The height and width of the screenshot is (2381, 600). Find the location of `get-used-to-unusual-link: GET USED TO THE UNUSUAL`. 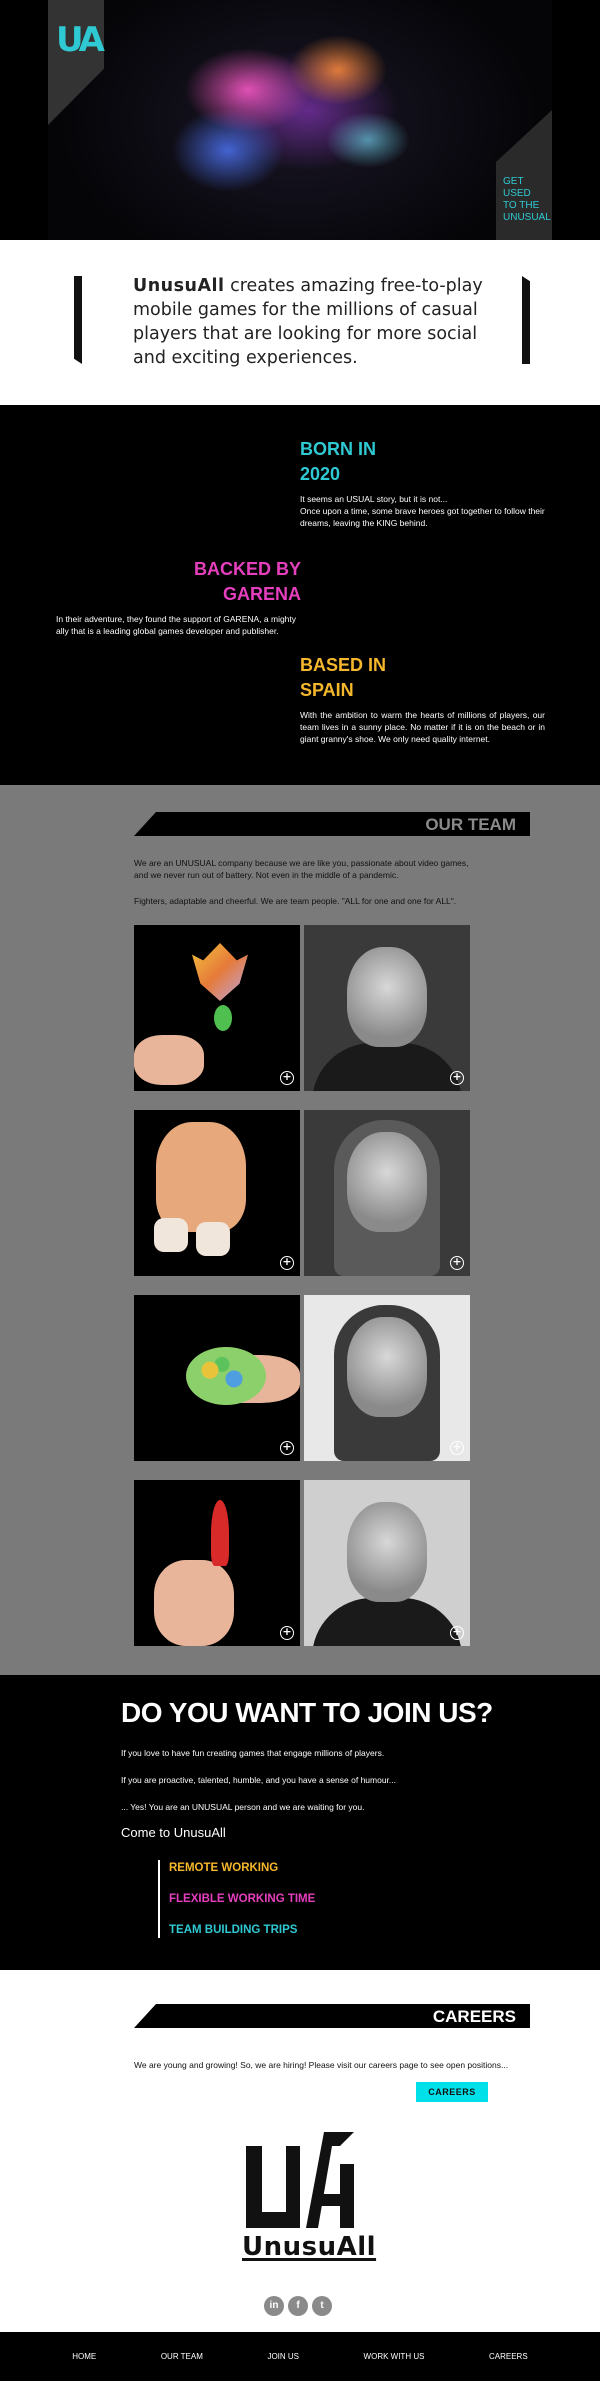

get-used-to-unusual-link: GET USED TO THE UNUSUAL is located at coordinates (527, 200).